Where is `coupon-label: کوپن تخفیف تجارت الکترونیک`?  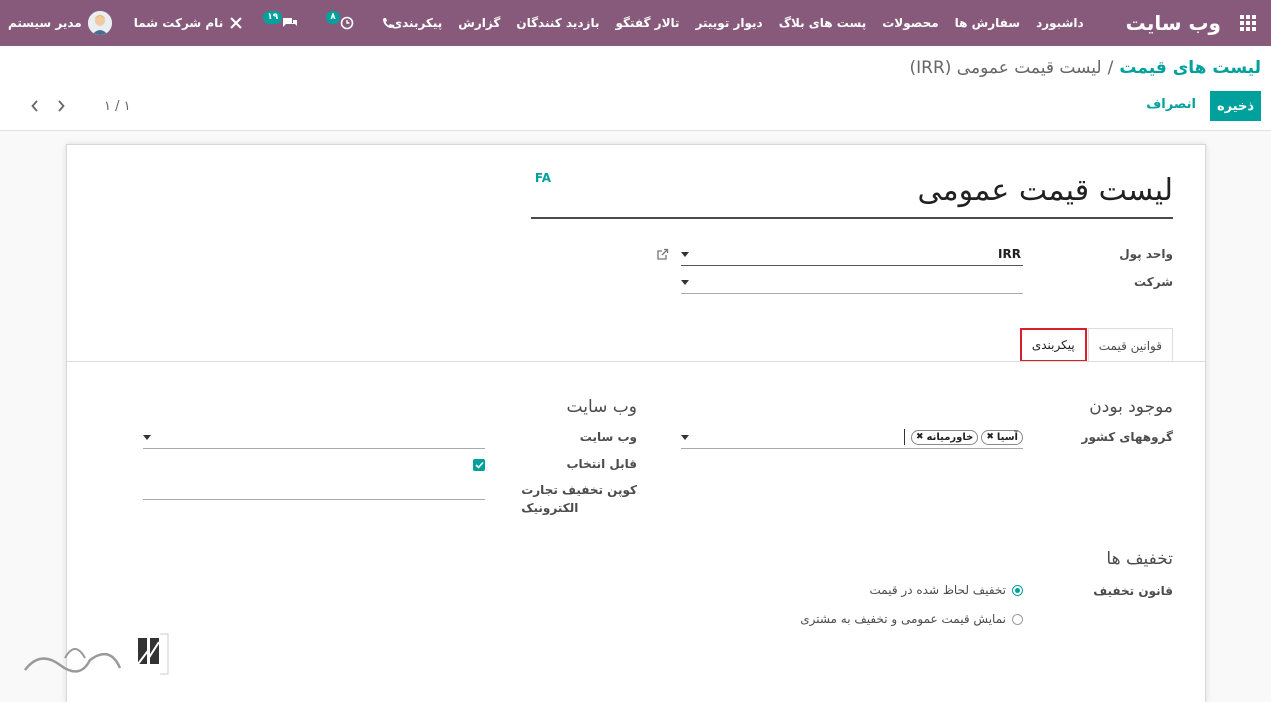 coupon-label: کوپن تخفیف تجارت الکترونیک is located at coordinates (579, 499).